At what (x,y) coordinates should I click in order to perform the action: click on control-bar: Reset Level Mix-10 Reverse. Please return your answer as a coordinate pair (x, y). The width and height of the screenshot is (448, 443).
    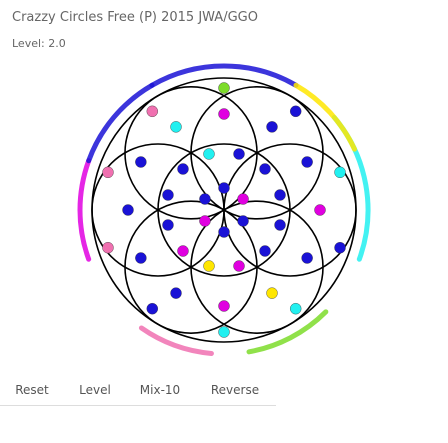
    Looking at the image, I should click on (224, 394).